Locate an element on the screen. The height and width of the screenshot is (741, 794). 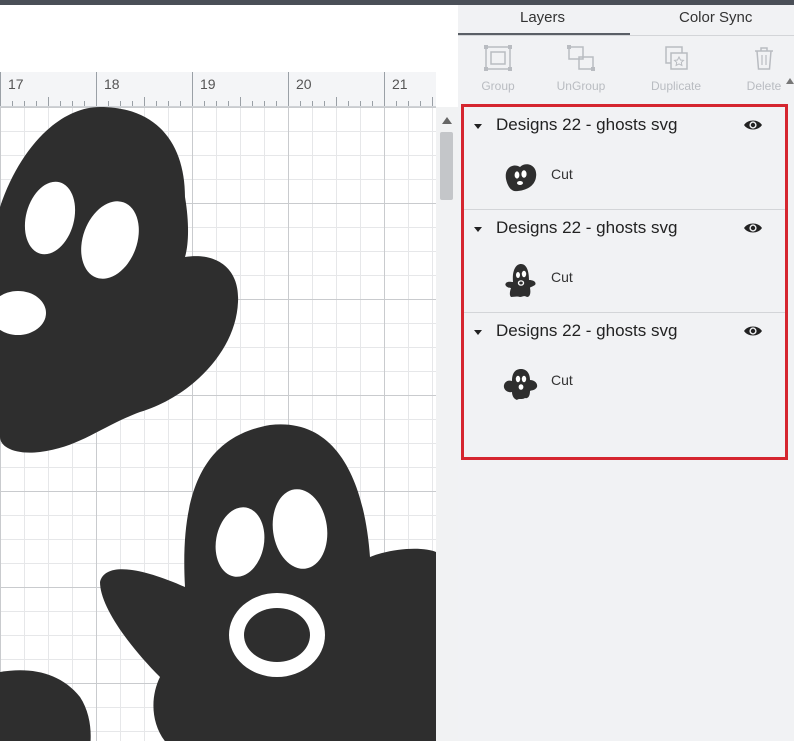
tab-color-sync: Color Sync is located at coordinates (715, 17).